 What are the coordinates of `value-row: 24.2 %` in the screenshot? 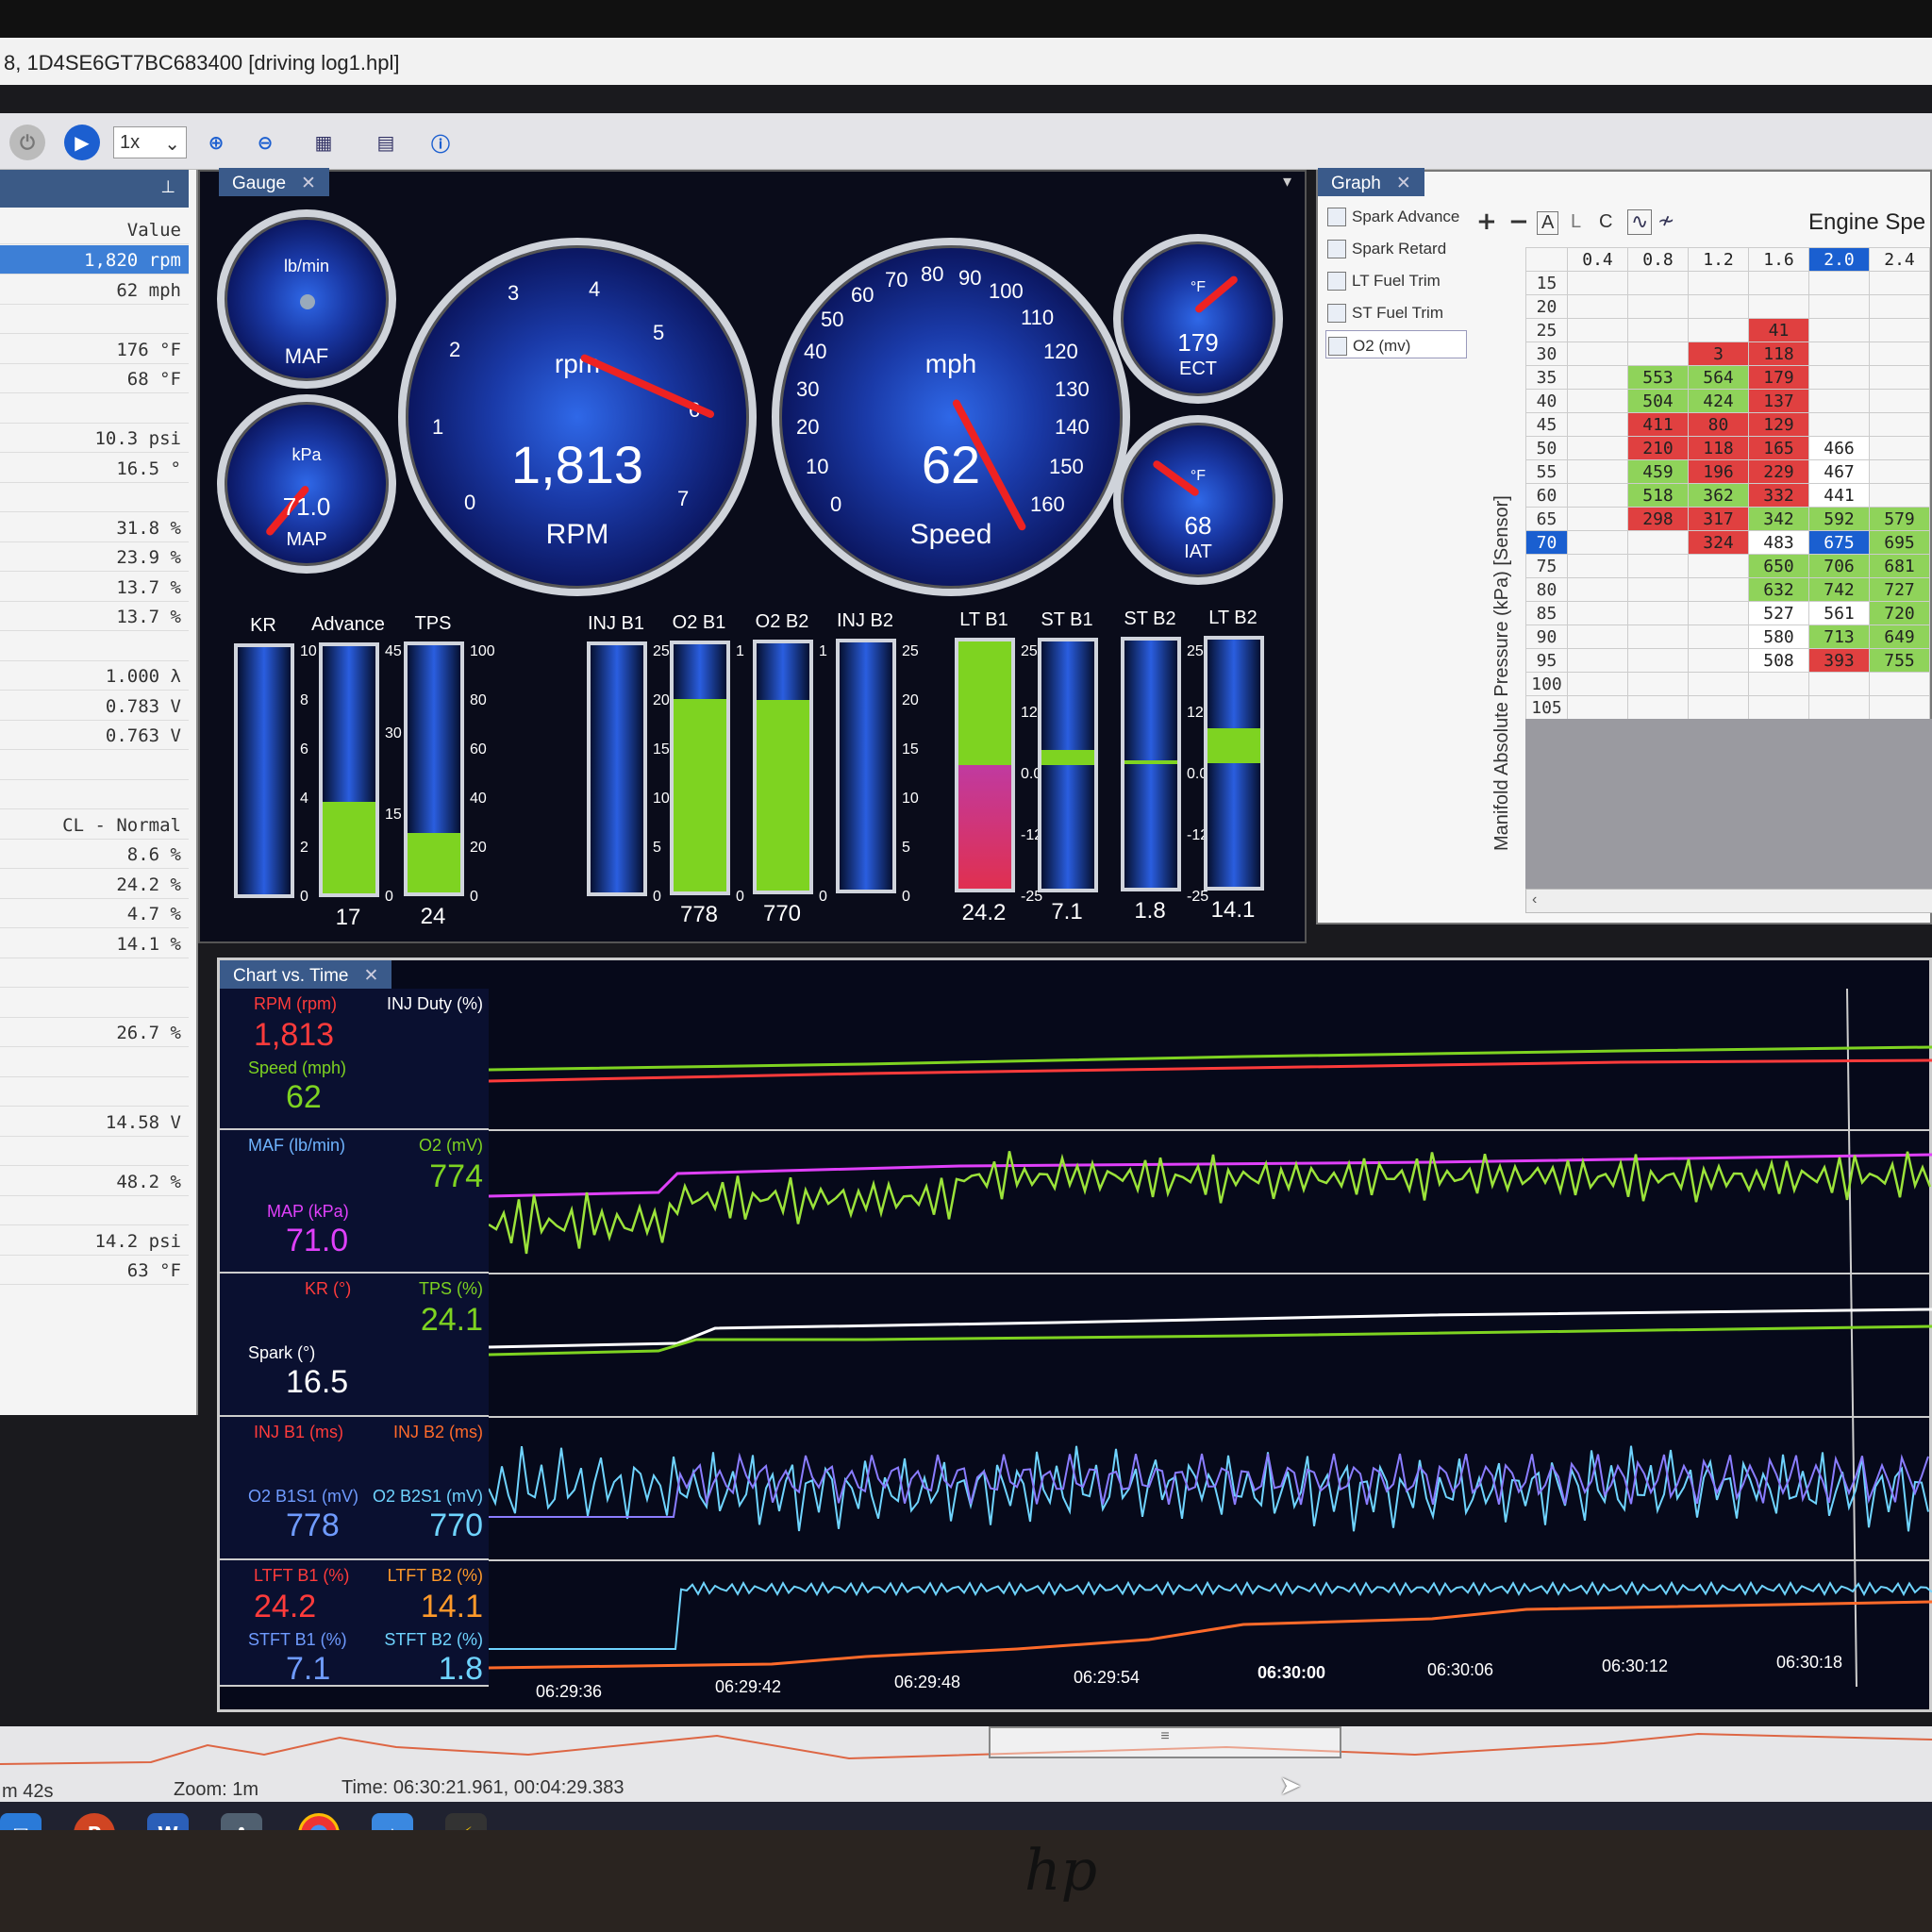 It's located at (94, 884).